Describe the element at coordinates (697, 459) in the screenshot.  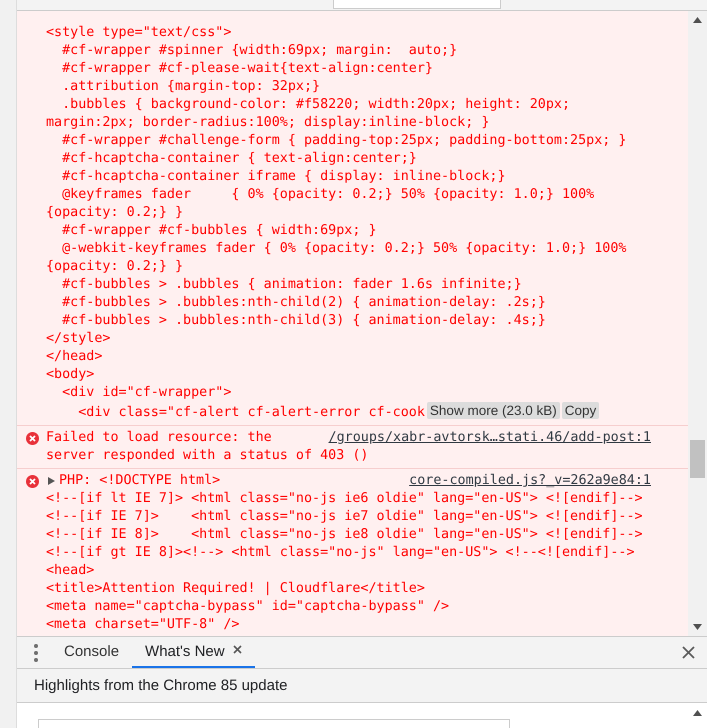
I see `scrollbar-thumb` at that location.